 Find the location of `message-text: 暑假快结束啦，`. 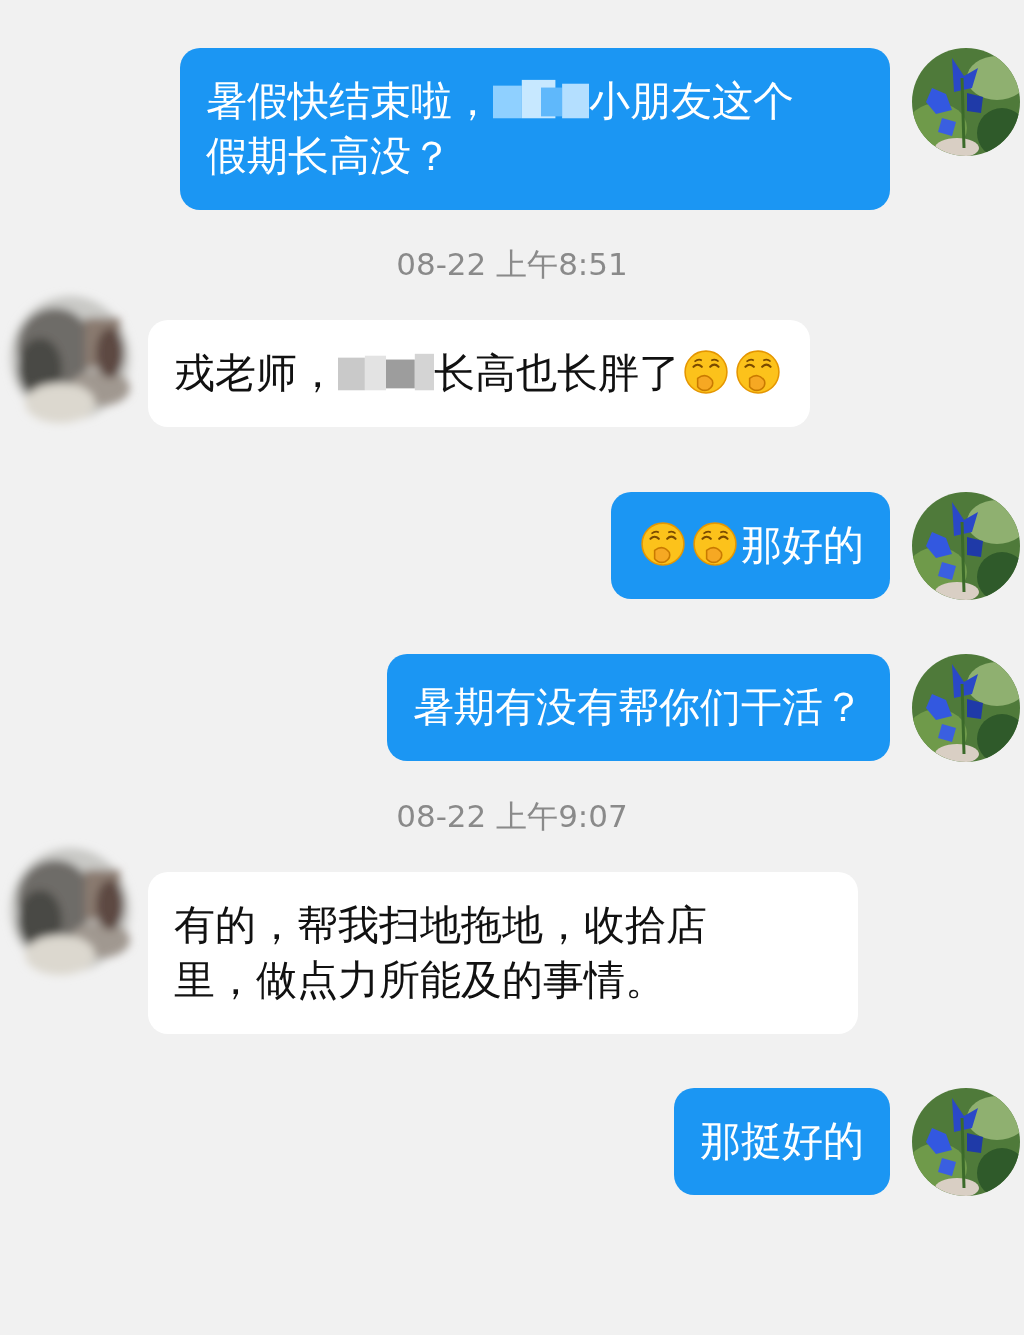

message-text: 暑假快结束啦， is located at coordinates (349, 101).